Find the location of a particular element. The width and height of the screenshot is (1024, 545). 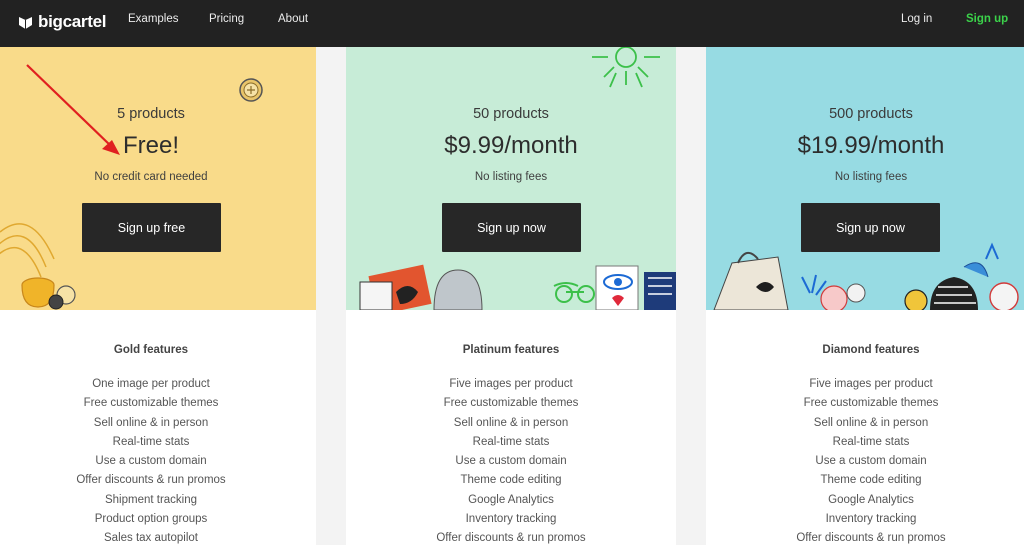

plan-note: No credit card needed is located at coordinates (151, 177).